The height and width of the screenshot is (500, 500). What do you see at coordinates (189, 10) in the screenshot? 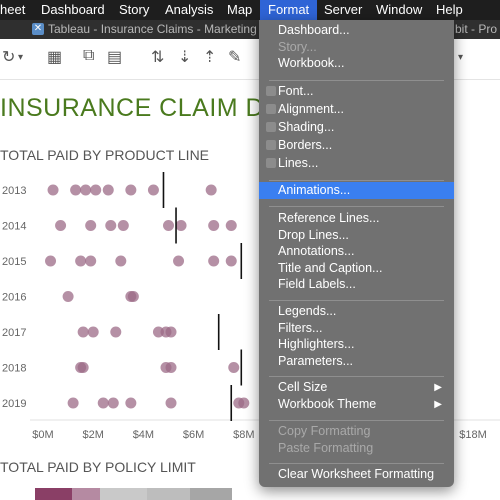
I see `menubar-item-analysis: Analysis` at bounding box center [189, 10].